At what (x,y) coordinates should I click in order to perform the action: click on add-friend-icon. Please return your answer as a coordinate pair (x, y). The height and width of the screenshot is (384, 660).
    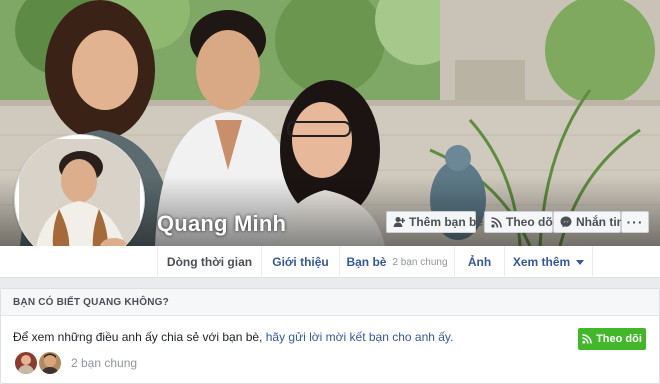
    Looking at the image, I should click on (399, 222).